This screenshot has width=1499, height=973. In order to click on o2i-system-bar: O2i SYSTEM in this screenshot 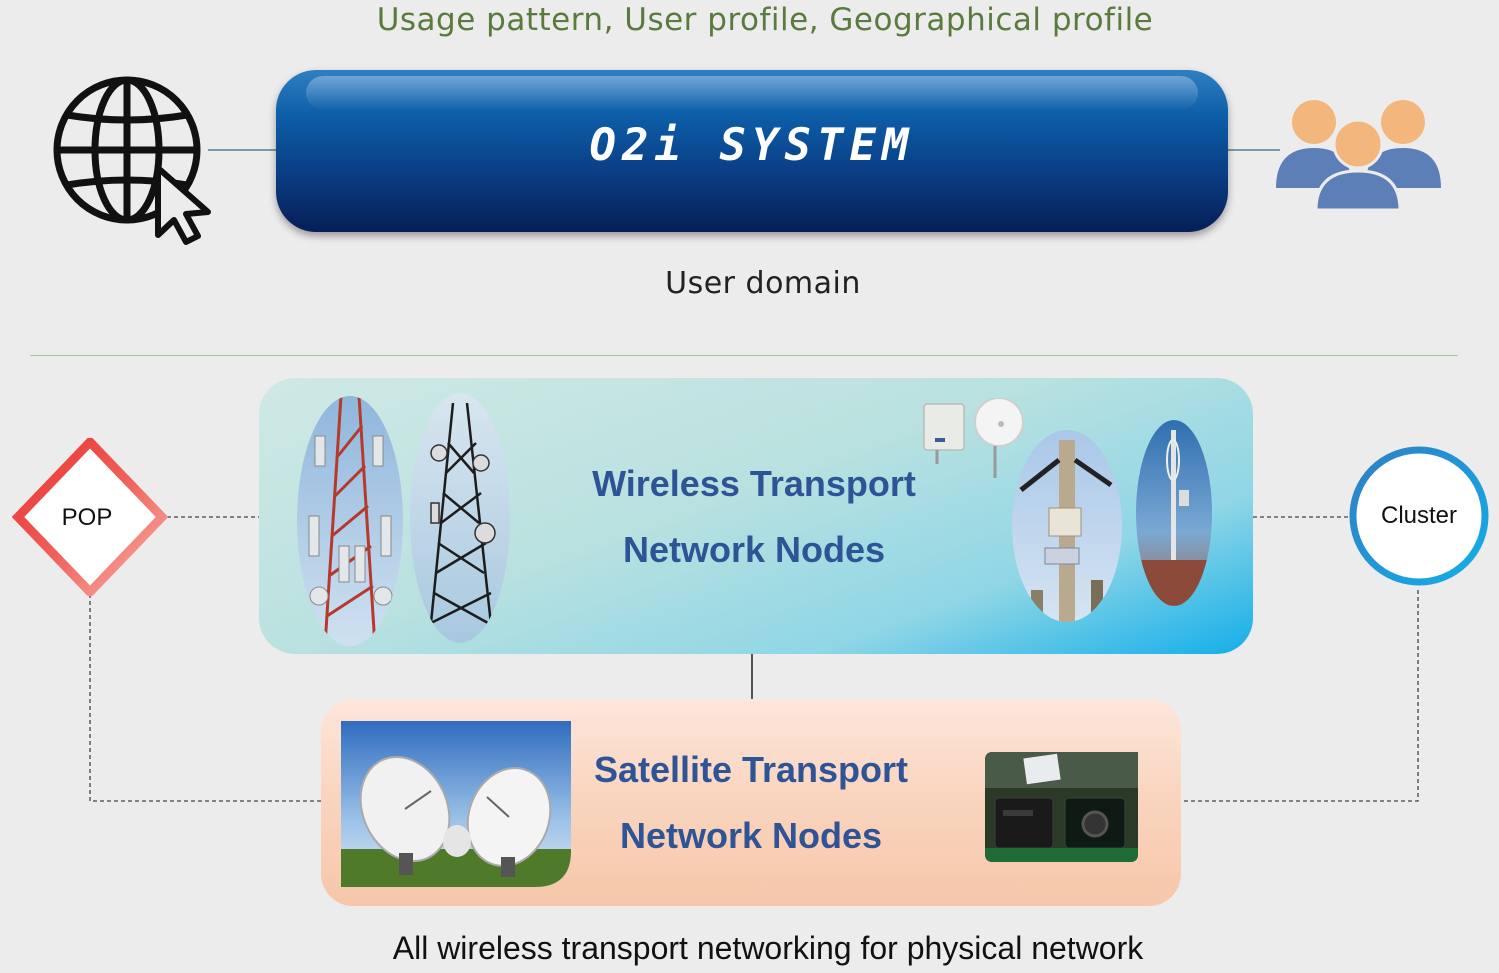, I will do `click(752, 151)`.